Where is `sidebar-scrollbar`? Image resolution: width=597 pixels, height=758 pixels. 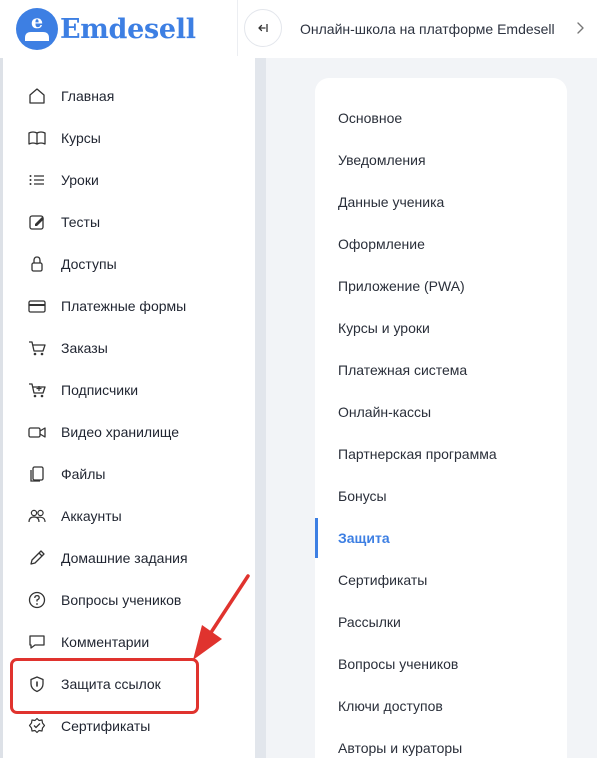 sidebar-scrollbar is located at coordinates (260, 408).